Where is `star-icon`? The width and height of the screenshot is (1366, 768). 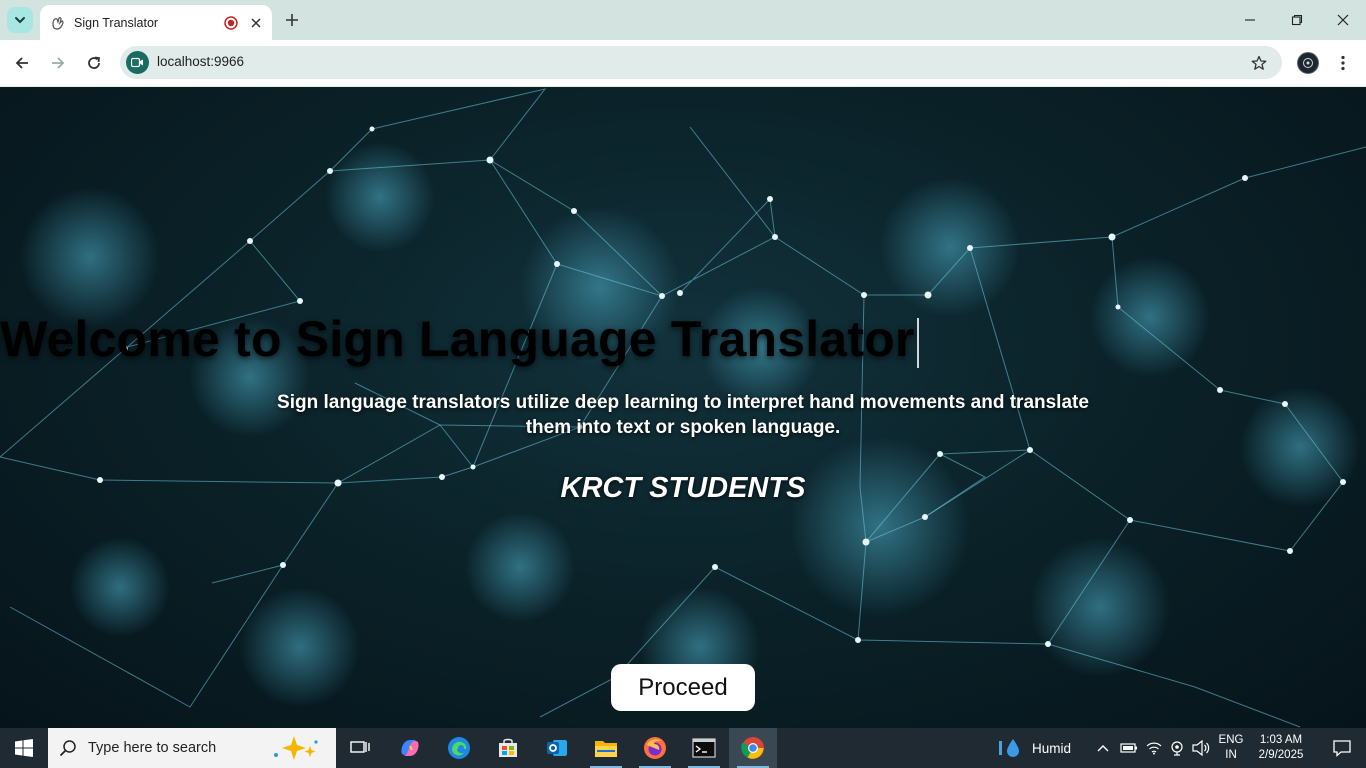 star-icon is located at coordinates (1259, 62).